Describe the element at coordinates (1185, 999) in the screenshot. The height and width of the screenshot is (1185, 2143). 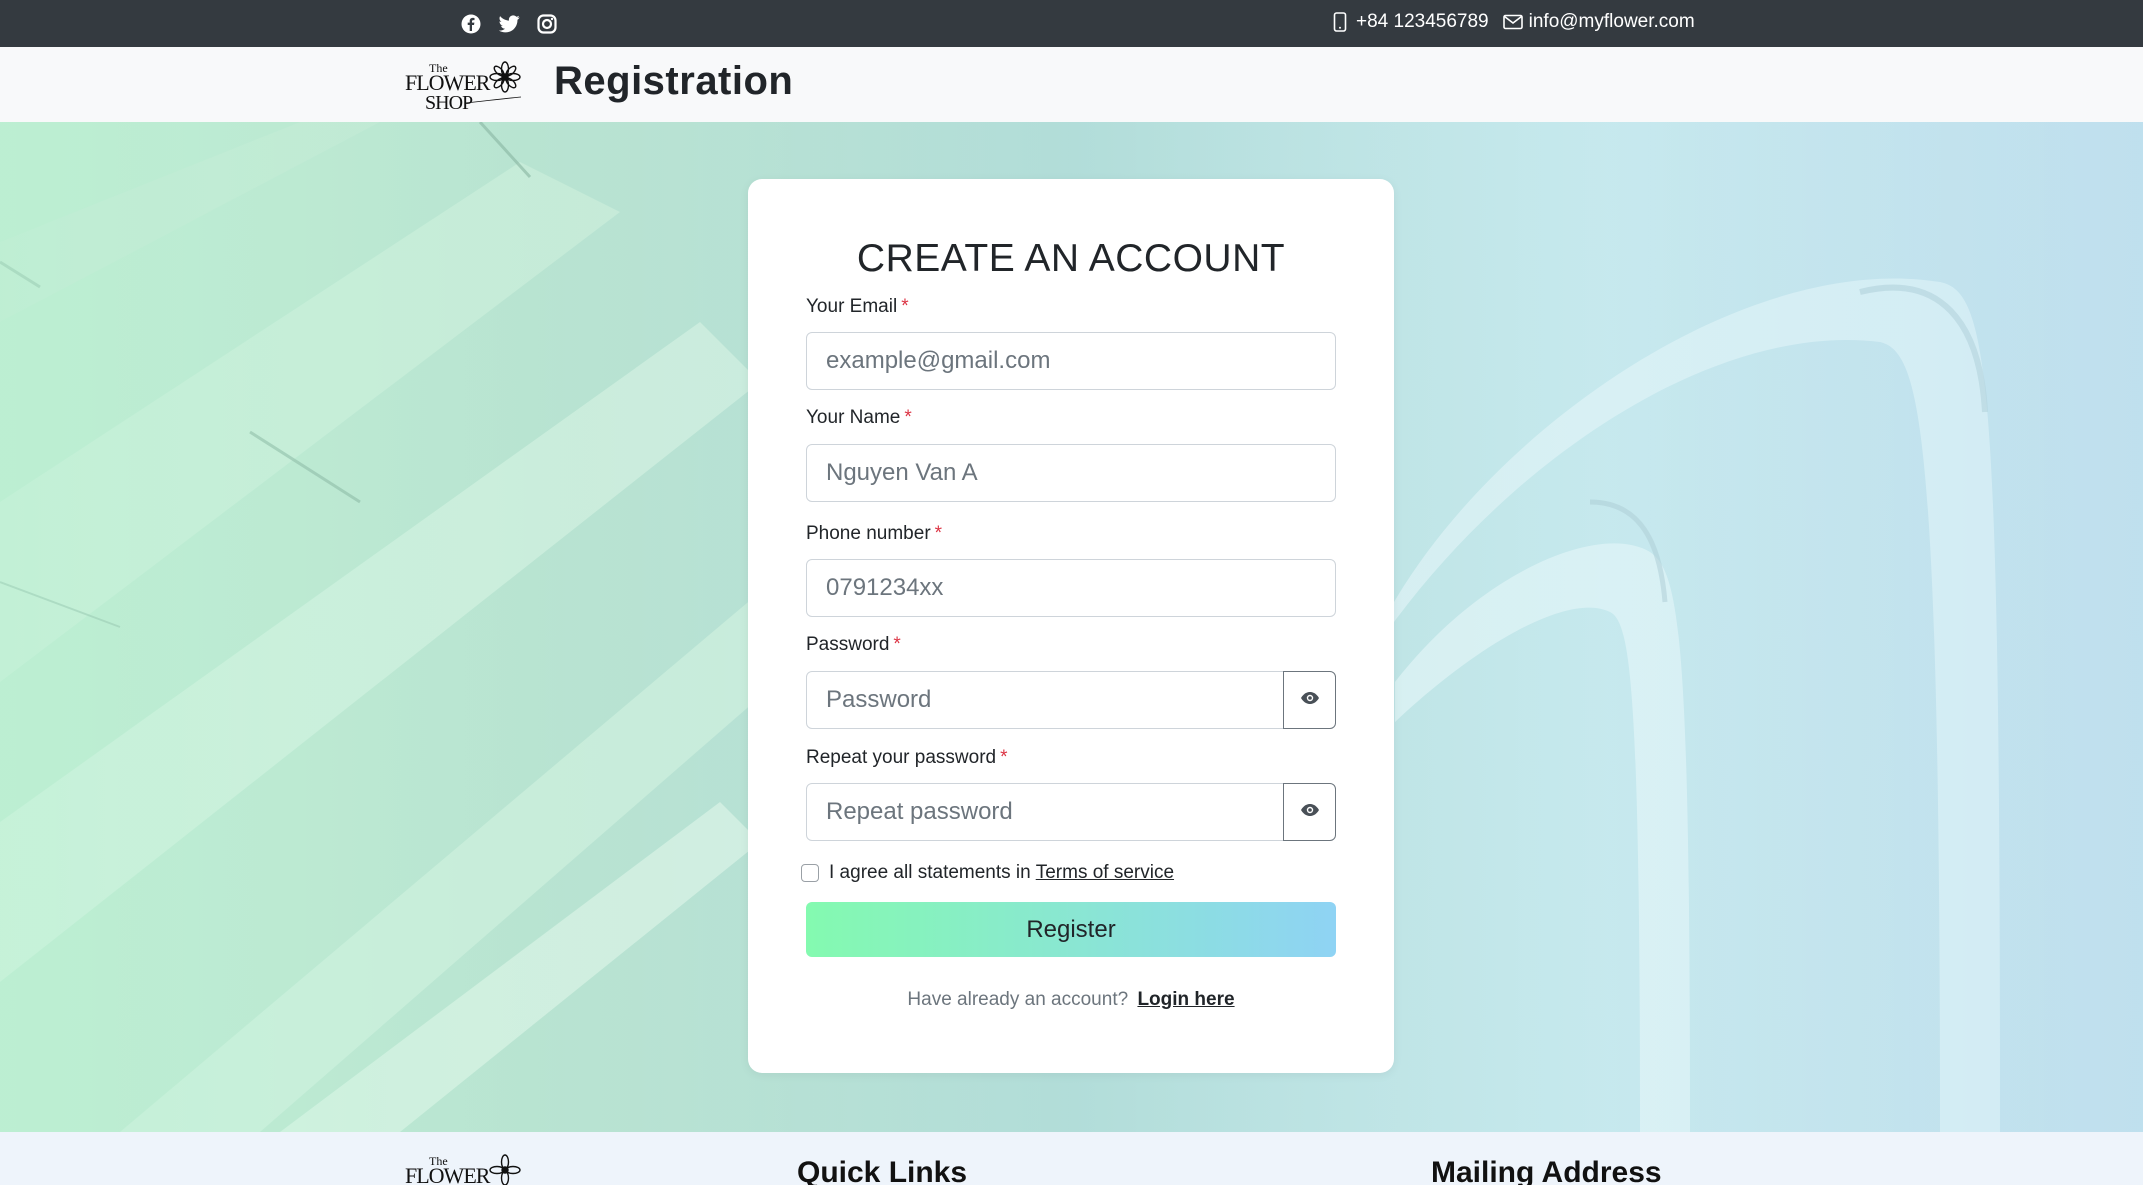
I see `login-link: Login here` at that location.